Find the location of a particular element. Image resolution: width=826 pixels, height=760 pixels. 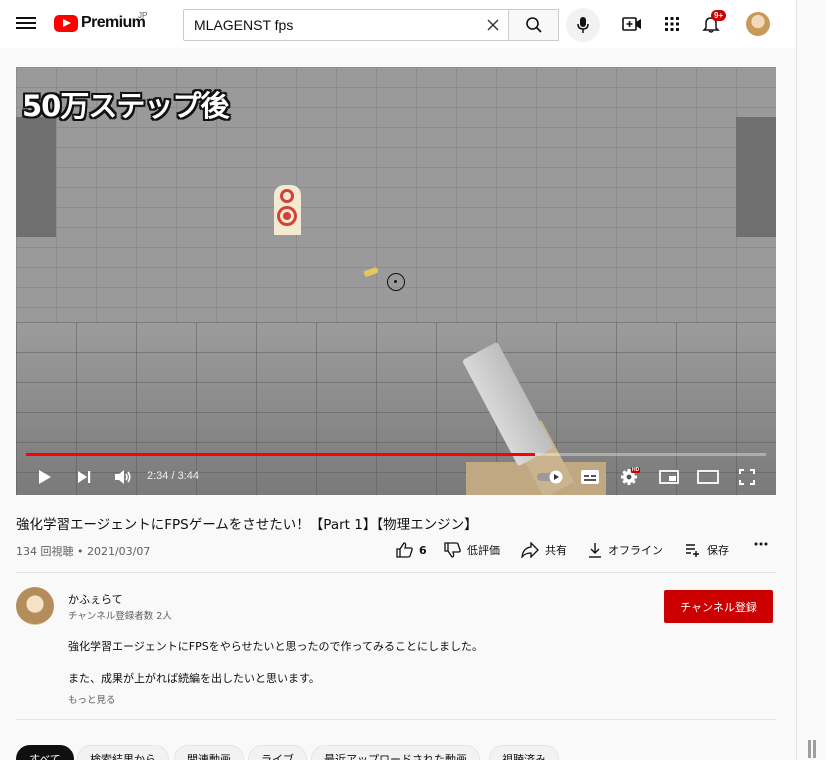

apps-grid-icon is located at coordinates (672, 24).